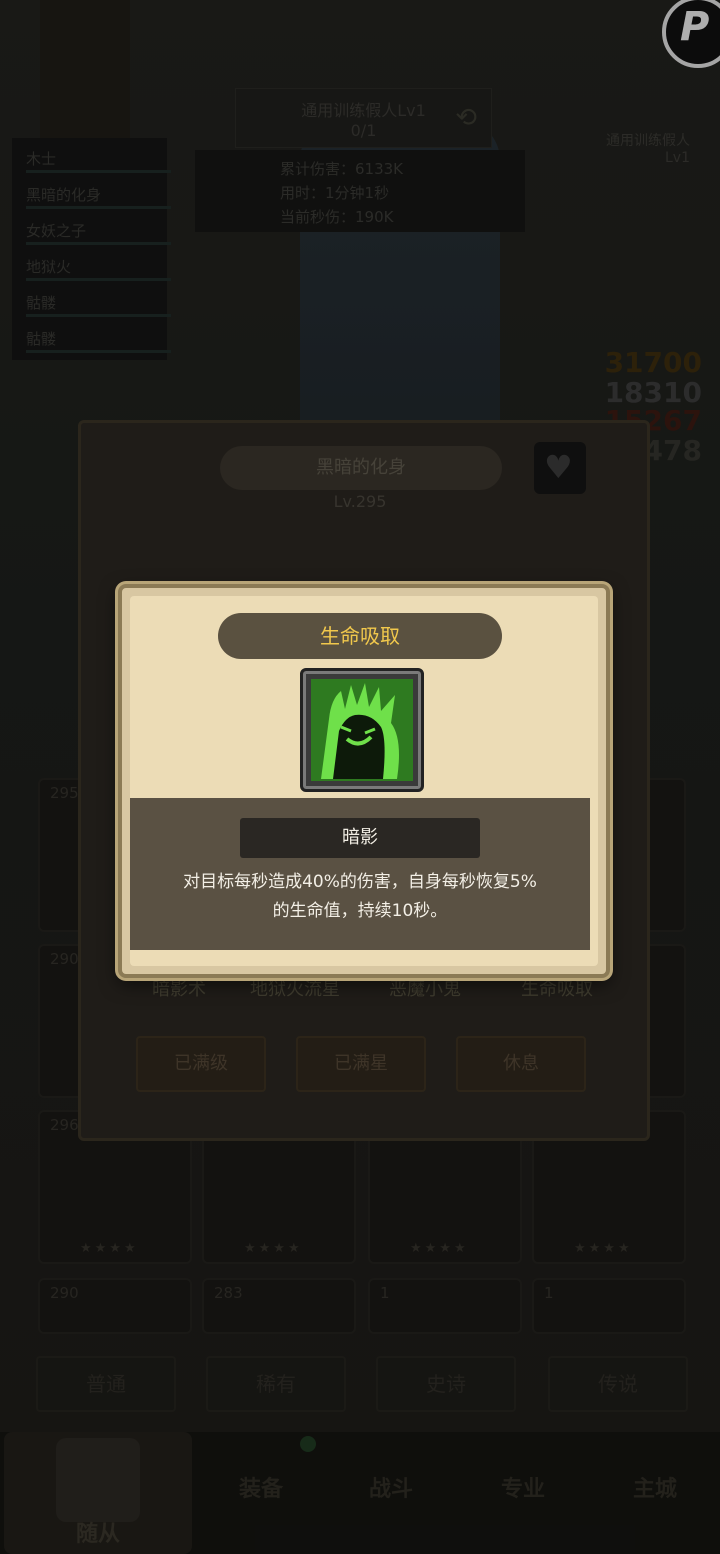 This screenshot has width=720, height=1554. What do you see at coordinates (360, 897) in the screenshot?
I see `skill-description: 对目标每秒造成40%的伤害，自身每秒恢复5% 的生命值，持续10秒。` at bounding box center [360, 897].